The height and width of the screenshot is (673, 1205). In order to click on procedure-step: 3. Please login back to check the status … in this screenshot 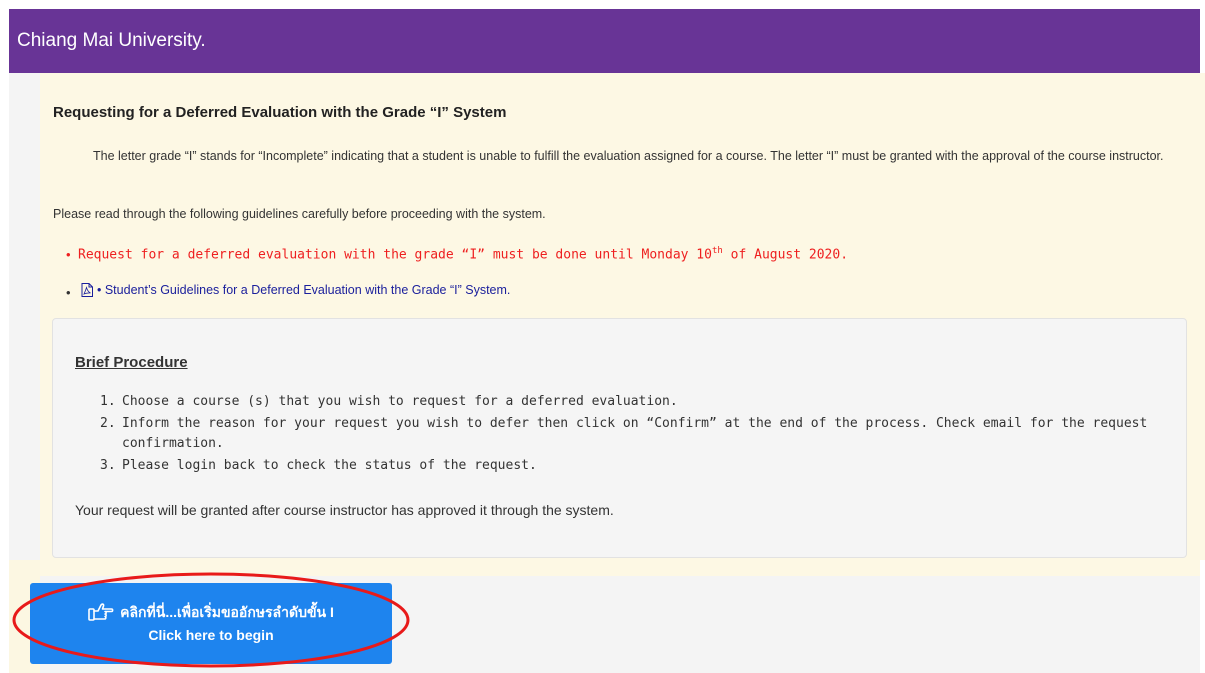, I will do `click(635, 466)`.